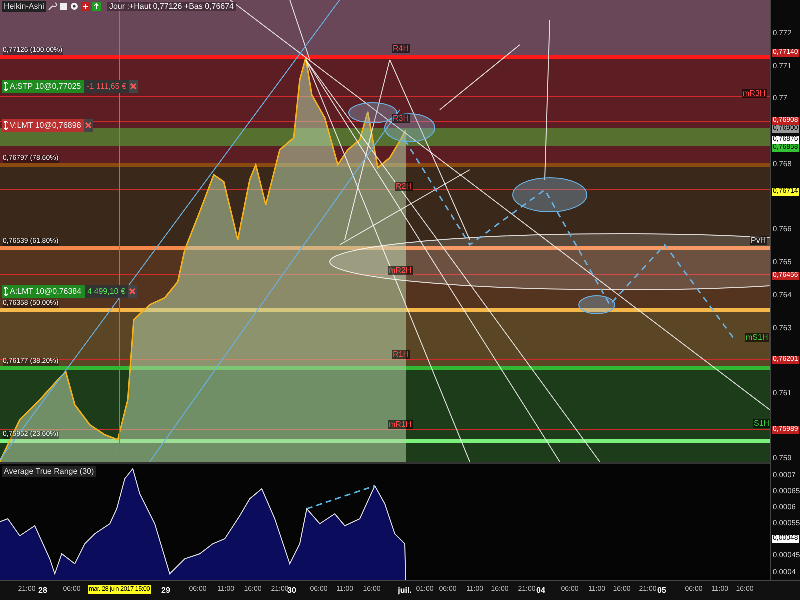 Image resolution: width=800 pixels, height=600 pixels. Describe the element at coordinates (166, 590) in the screenshot. I see `time-label: 29` at that location.